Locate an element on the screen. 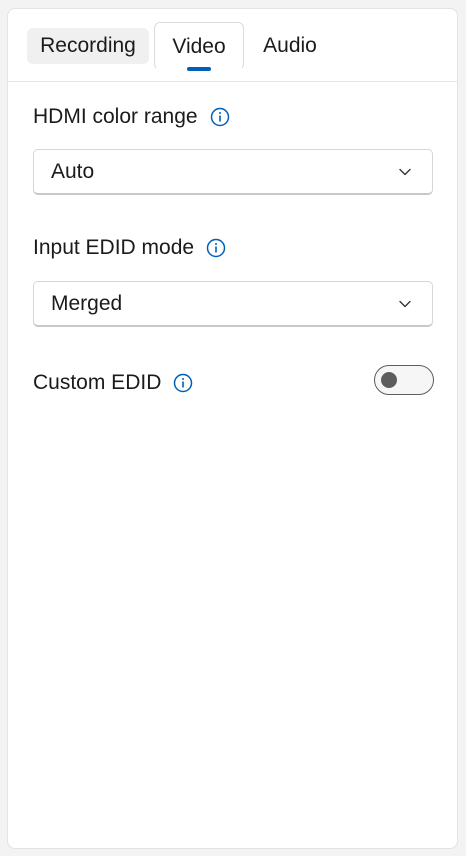 This screenshot has width=466, height=856. tab-recording-label: Recording is located at coordinates (88, 45).